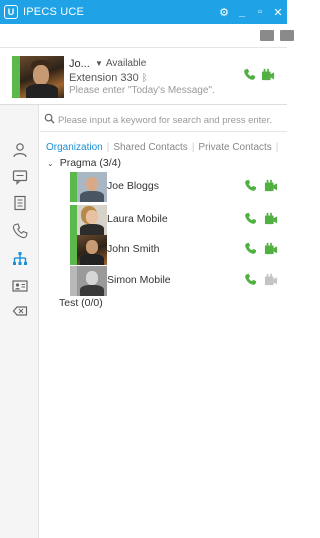  I want to click on org-chart-icon, so click(19, 258).